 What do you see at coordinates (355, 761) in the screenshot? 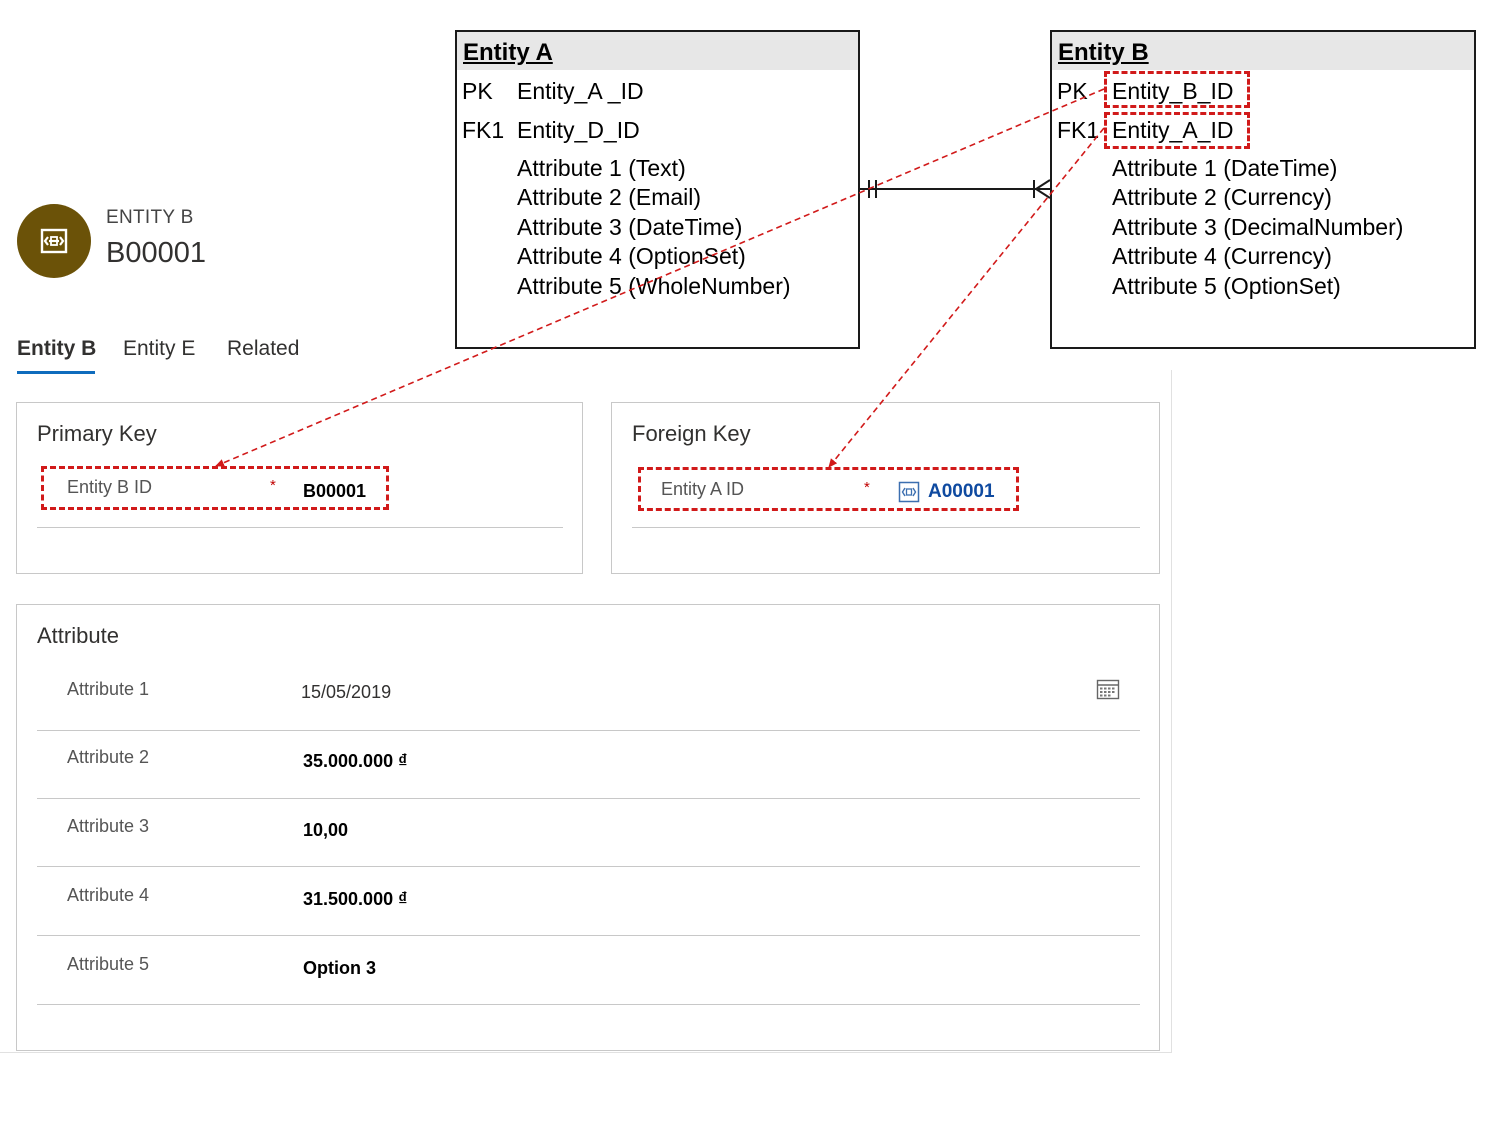
I see `attribute-2-value: 35.000.000 ₫` at bounding box center [355, 761].